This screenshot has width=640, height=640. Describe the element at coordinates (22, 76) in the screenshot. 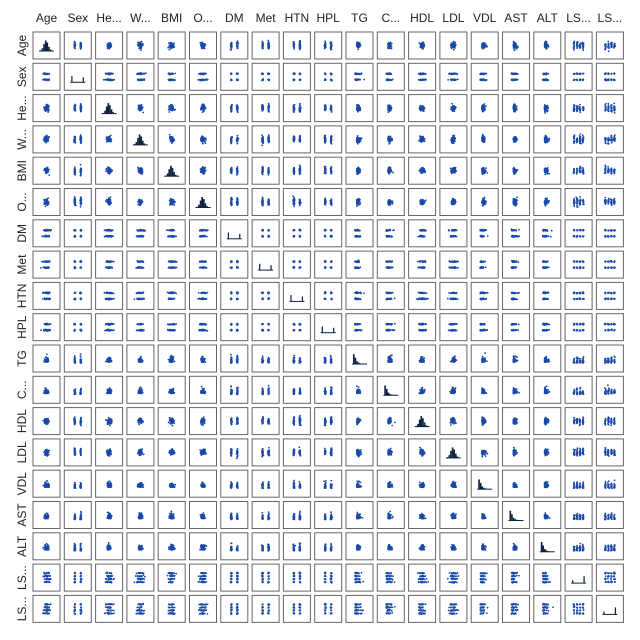

I see `row-label: Sex` at that location.